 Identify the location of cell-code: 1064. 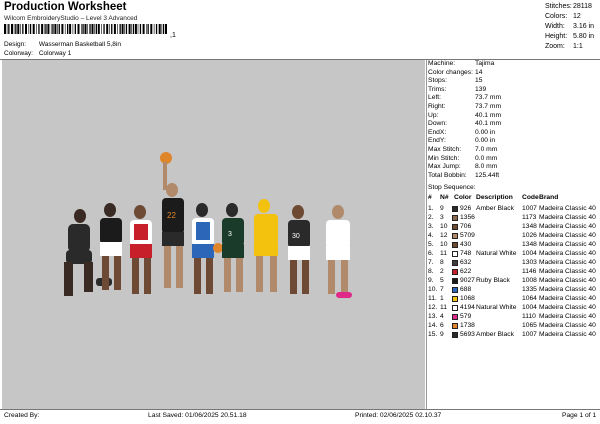
(529, 298).